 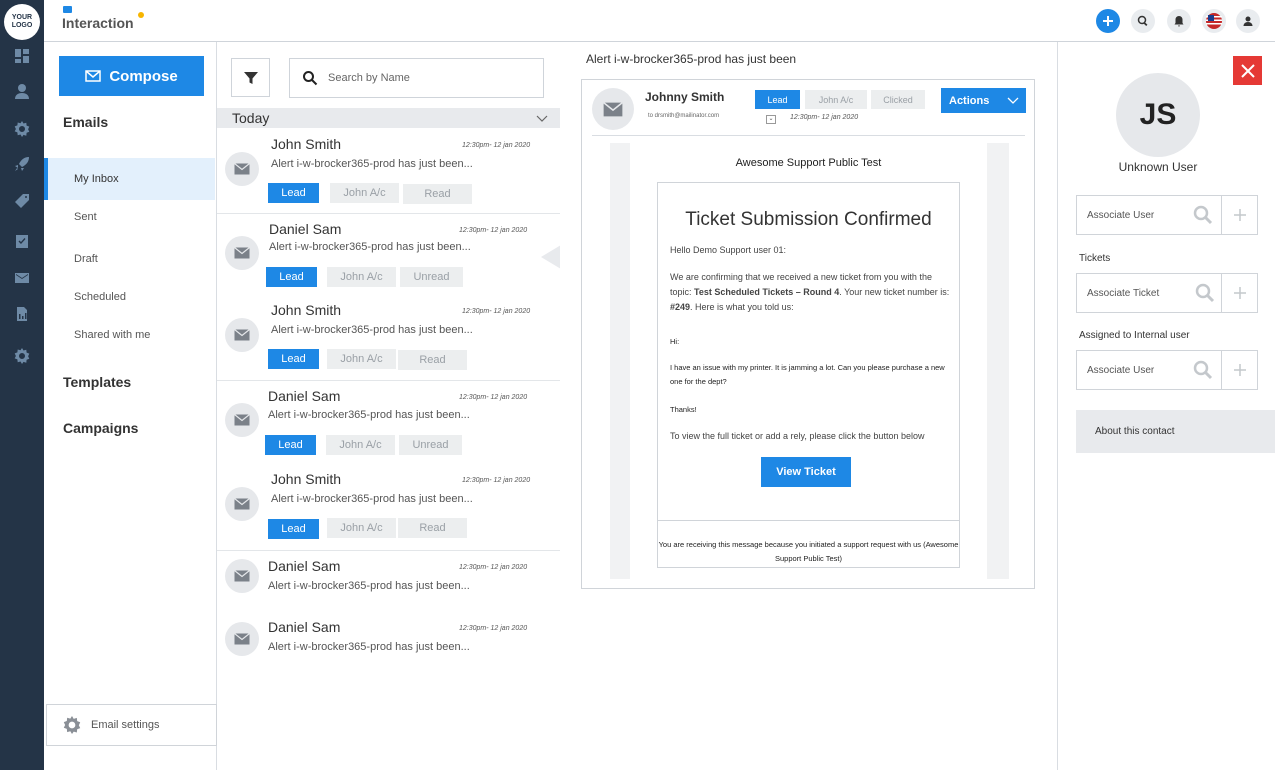 I want to click on reports-icon, so click(x=22, y=314).